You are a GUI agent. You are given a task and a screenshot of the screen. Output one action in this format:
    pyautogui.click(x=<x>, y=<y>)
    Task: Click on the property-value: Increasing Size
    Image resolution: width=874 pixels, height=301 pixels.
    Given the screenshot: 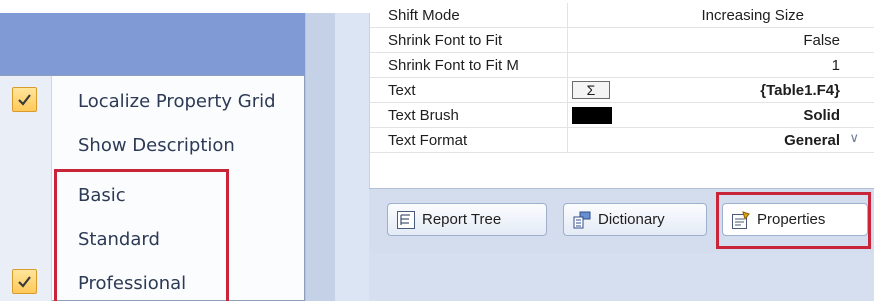 What is the action you would take?
    pyautogui.click(x=752, y=15)
    